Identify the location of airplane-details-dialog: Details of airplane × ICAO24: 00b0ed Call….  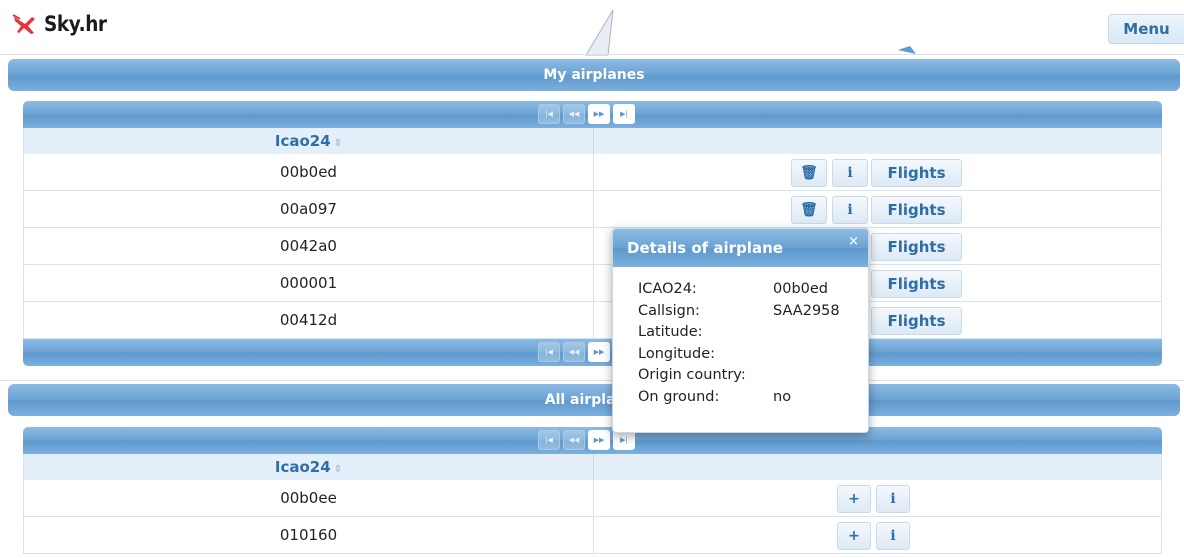
(740, 330).